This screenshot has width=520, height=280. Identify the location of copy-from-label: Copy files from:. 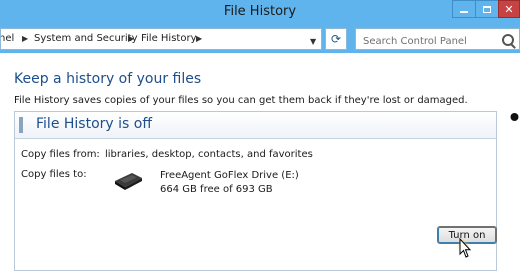
(60, 154).